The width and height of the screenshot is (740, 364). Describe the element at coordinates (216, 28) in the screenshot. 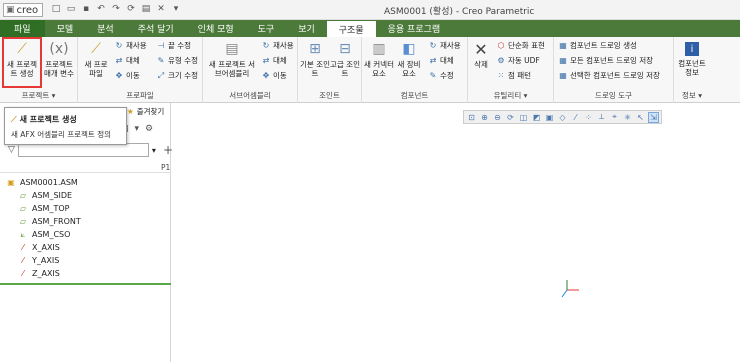

I see `tab-manikin: 인체 모형` at that location.